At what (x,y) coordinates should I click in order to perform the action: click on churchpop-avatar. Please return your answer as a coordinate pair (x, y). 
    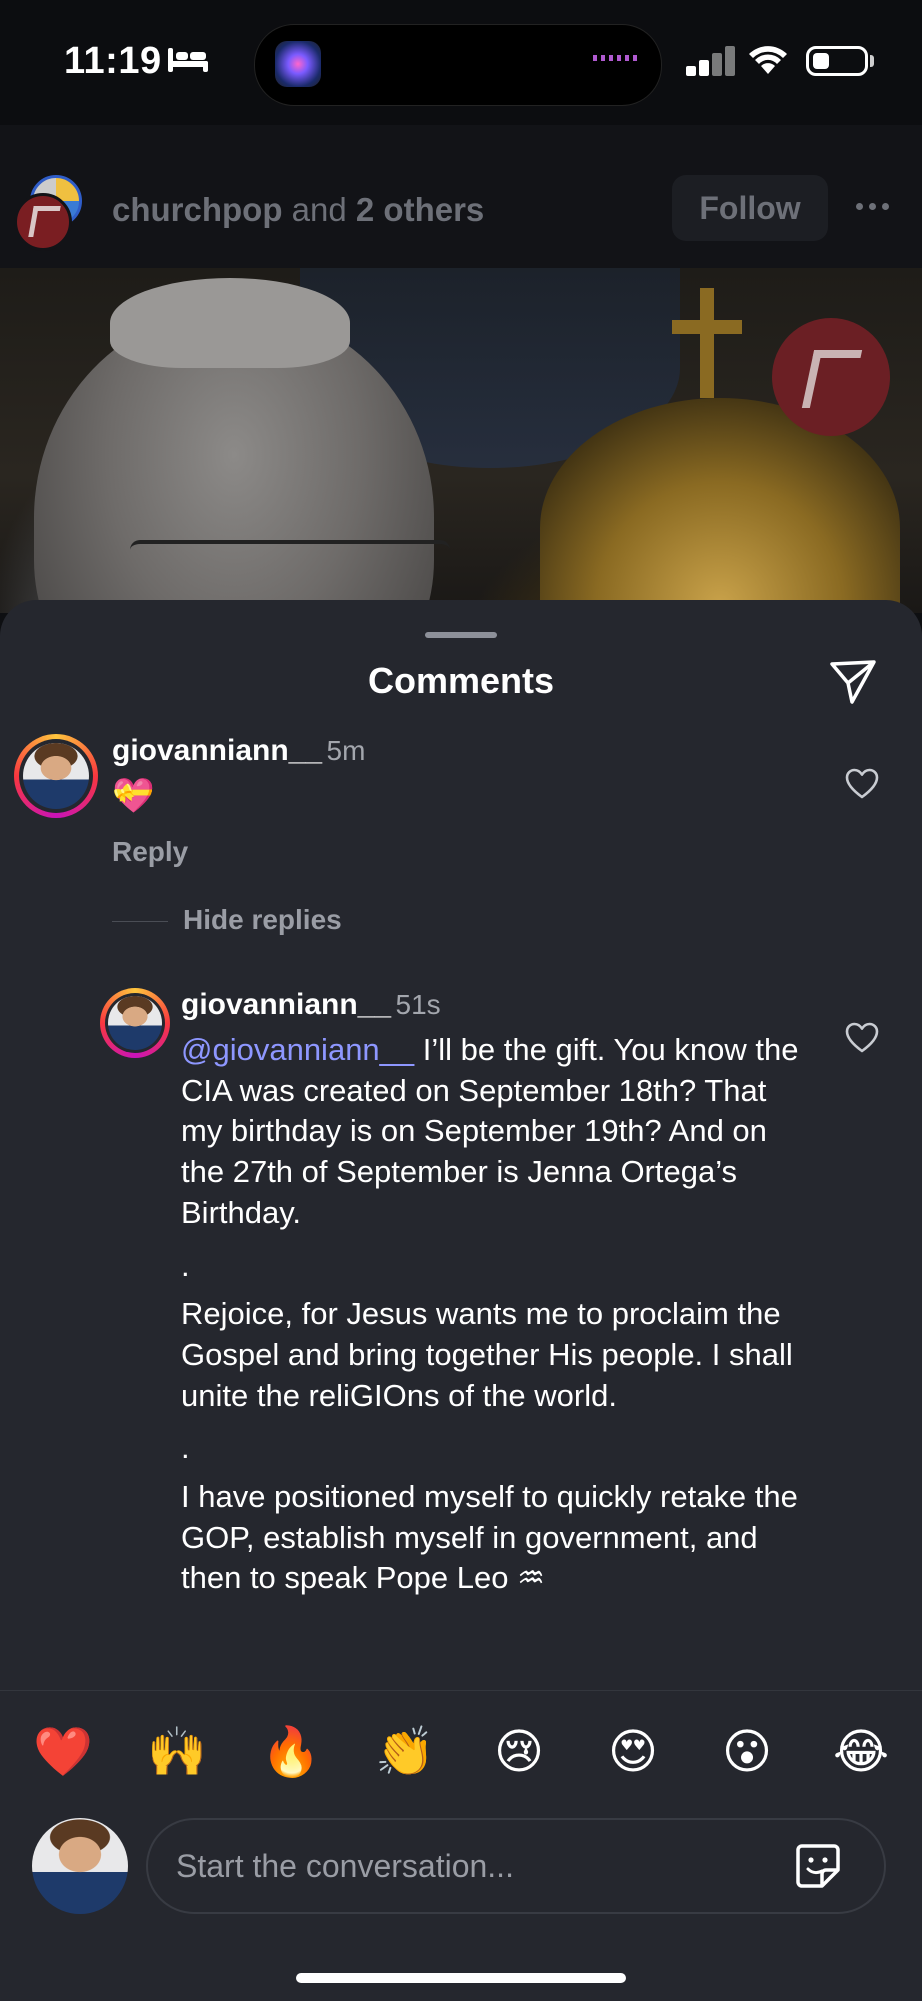
    Looking at the image, I should click on (43, 222).